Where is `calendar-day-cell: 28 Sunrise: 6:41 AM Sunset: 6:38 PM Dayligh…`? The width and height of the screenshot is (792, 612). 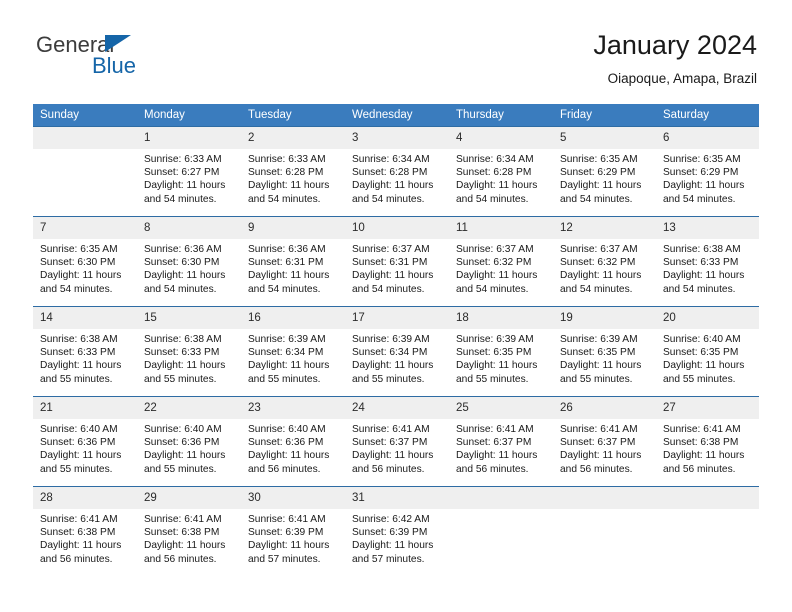
calendar-day-cell: 28 Sunrise: 6:41 AM Sunset: 6:38 PM Dayligh… is located at coordinates (85, 531).